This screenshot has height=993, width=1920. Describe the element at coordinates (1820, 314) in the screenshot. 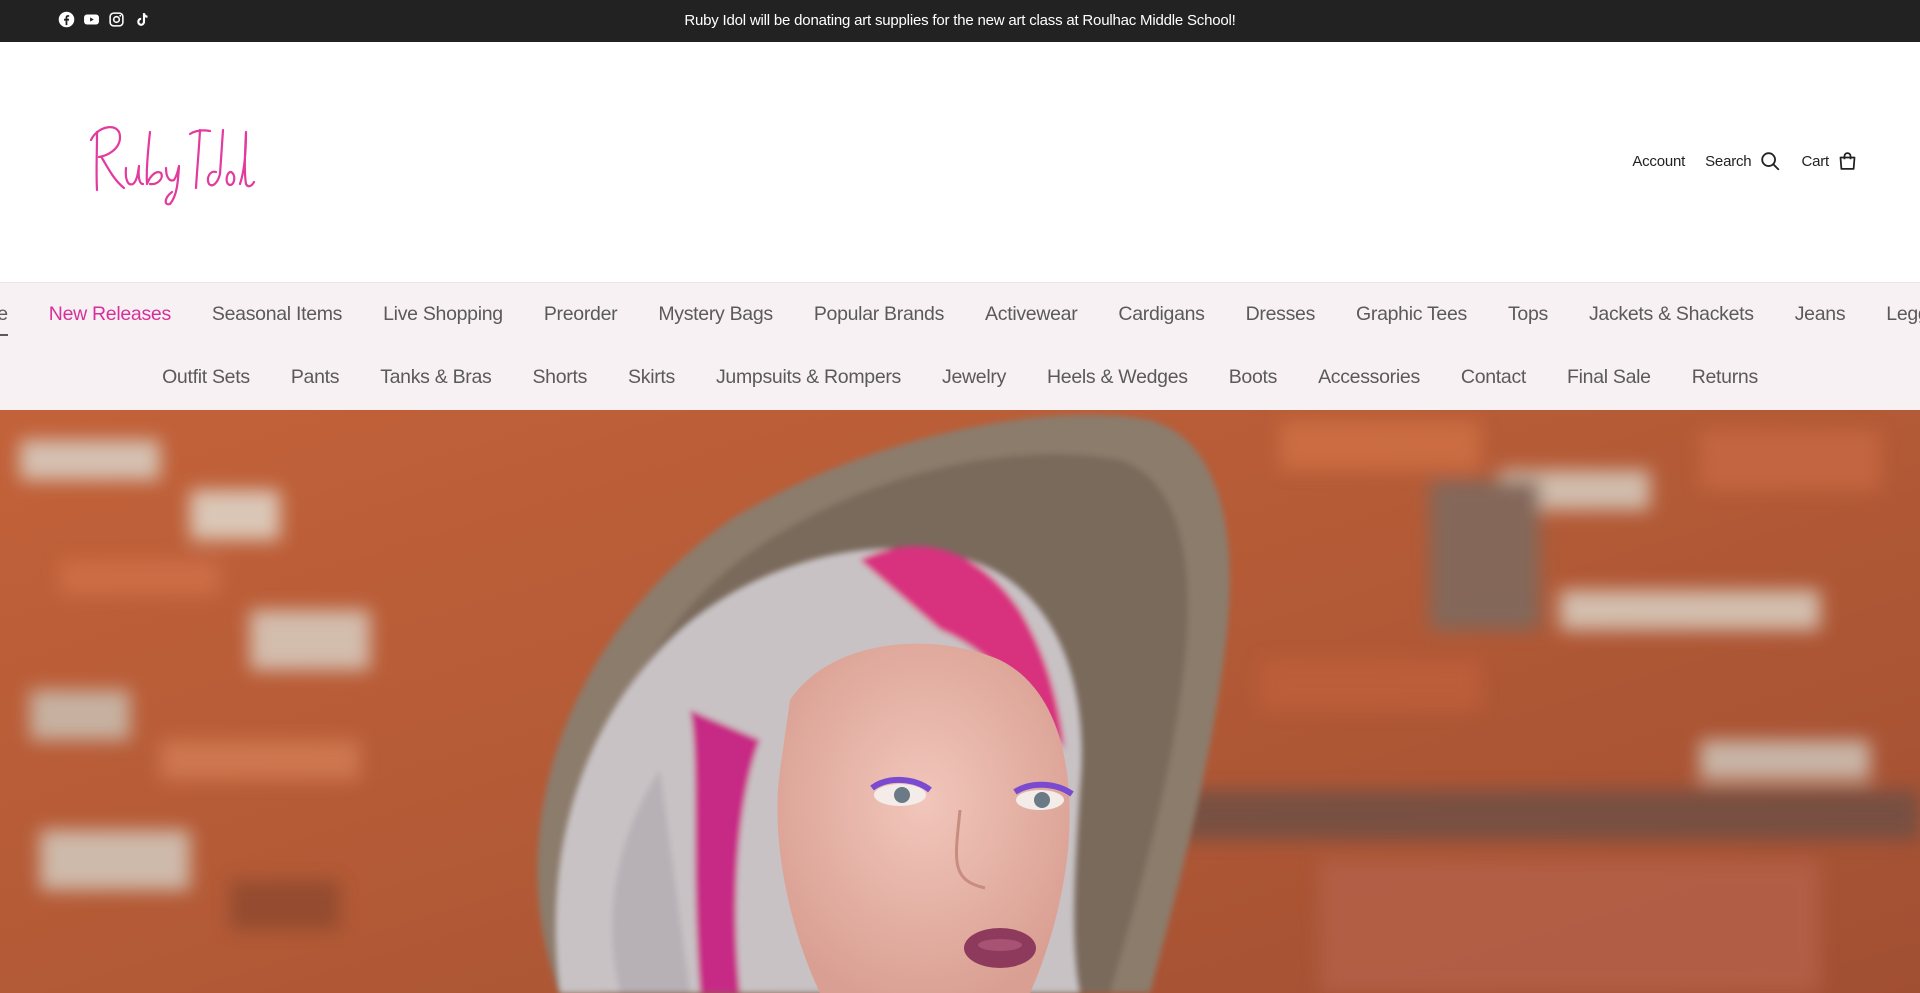

I see `nav-item-jeans: Jeans` at that location.